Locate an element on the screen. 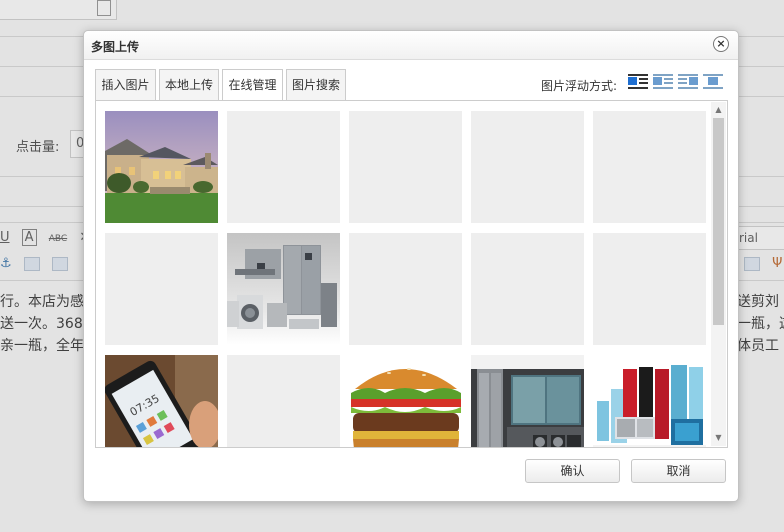  image-thumb-kitchen is located at coordinates (527, 401).